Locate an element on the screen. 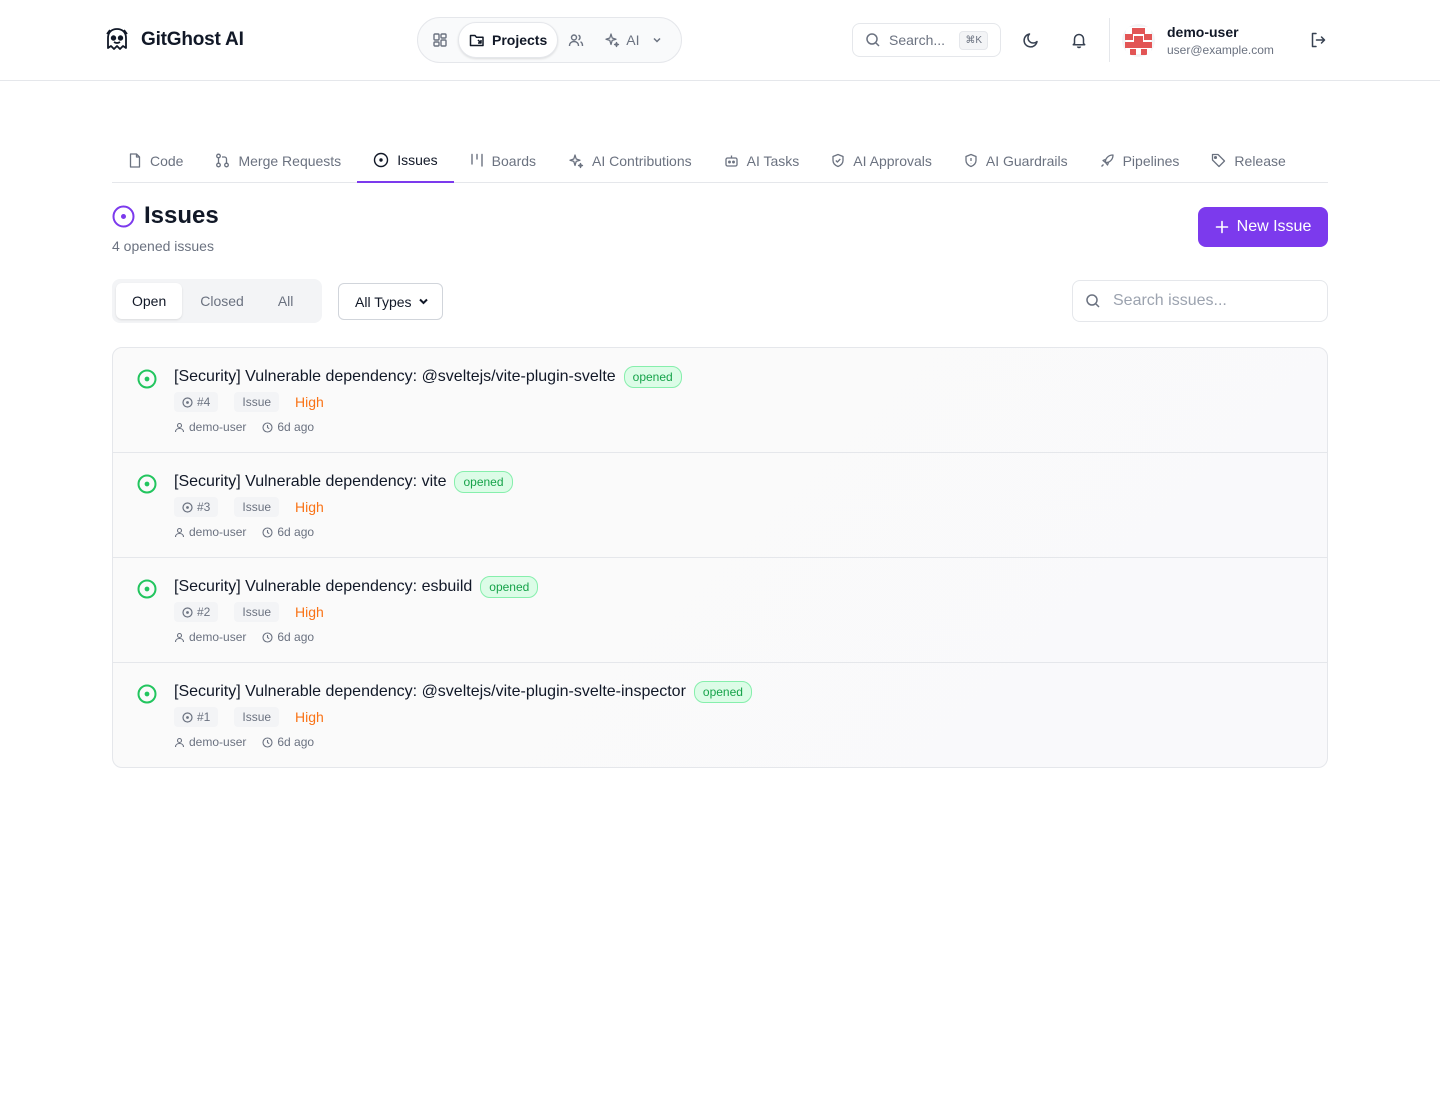  avatar is located at coordinates (1138, 40).